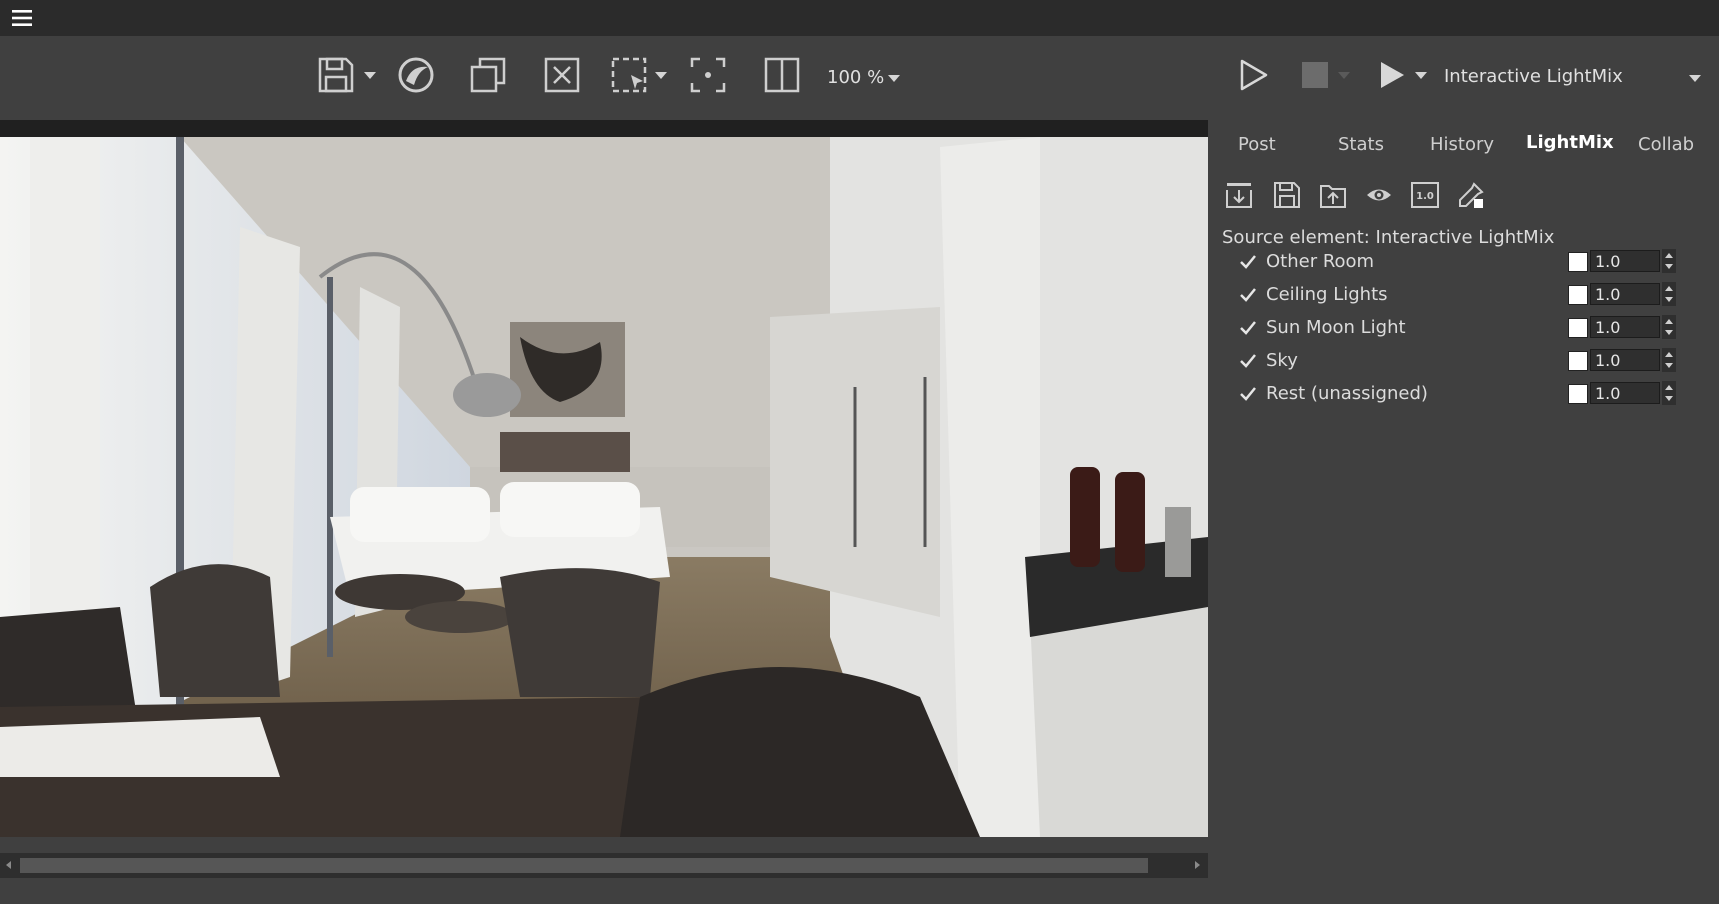 Image resolution: width=1719 pixels, height=904 pixels. I want to click on zoom-dropdown-icon, so click(894, 78).